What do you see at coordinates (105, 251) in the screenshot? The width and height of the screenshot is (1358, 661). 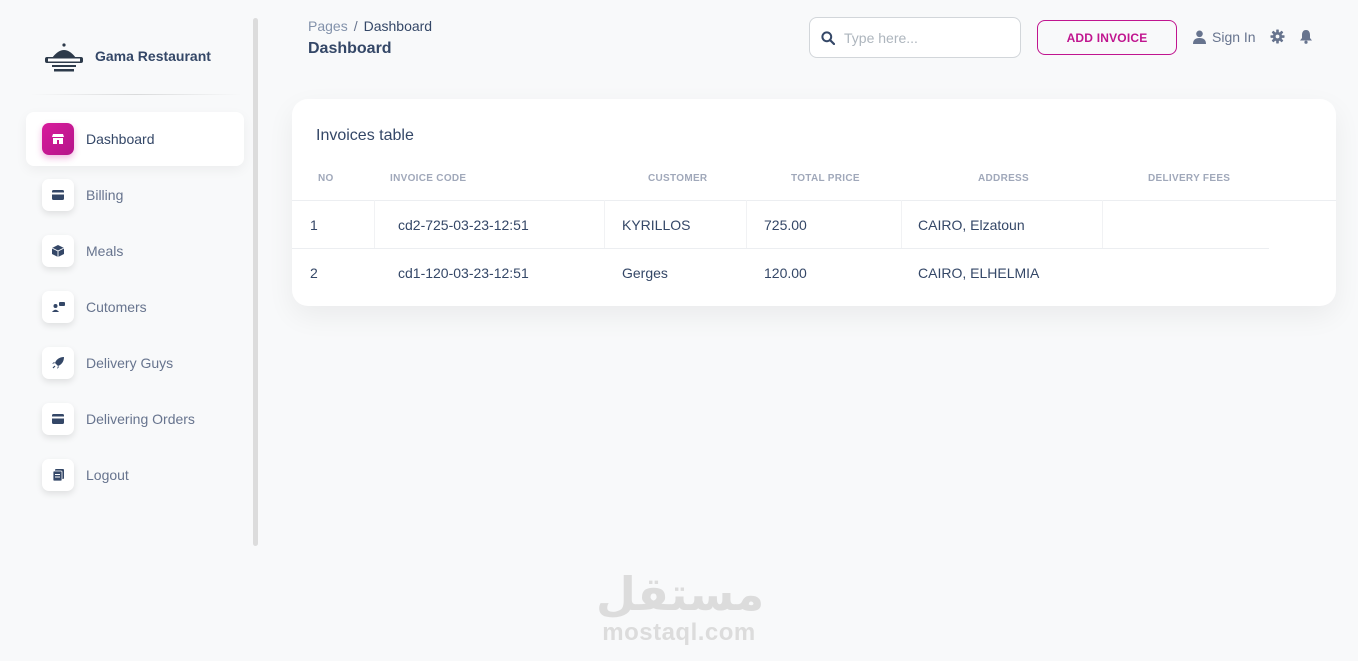 I see `sidebar-item-label: Meals` at bounding box center [105, 251].